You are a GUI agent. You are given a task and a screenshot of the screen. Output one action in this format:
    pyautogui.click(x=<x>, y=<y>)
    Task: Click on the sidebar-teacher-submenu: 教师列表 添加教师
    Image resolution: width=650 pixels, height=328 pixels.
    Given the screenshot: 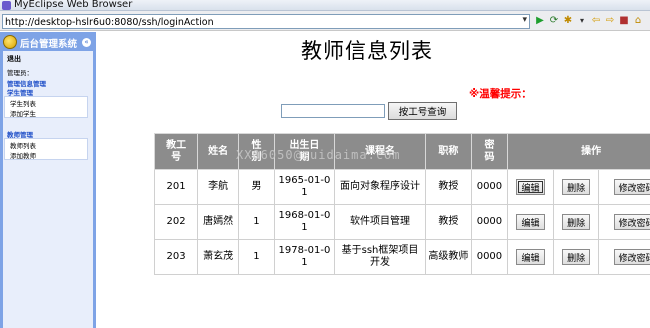 What is the action you would take?
    pyautogui.click(x=46, y=149)
    